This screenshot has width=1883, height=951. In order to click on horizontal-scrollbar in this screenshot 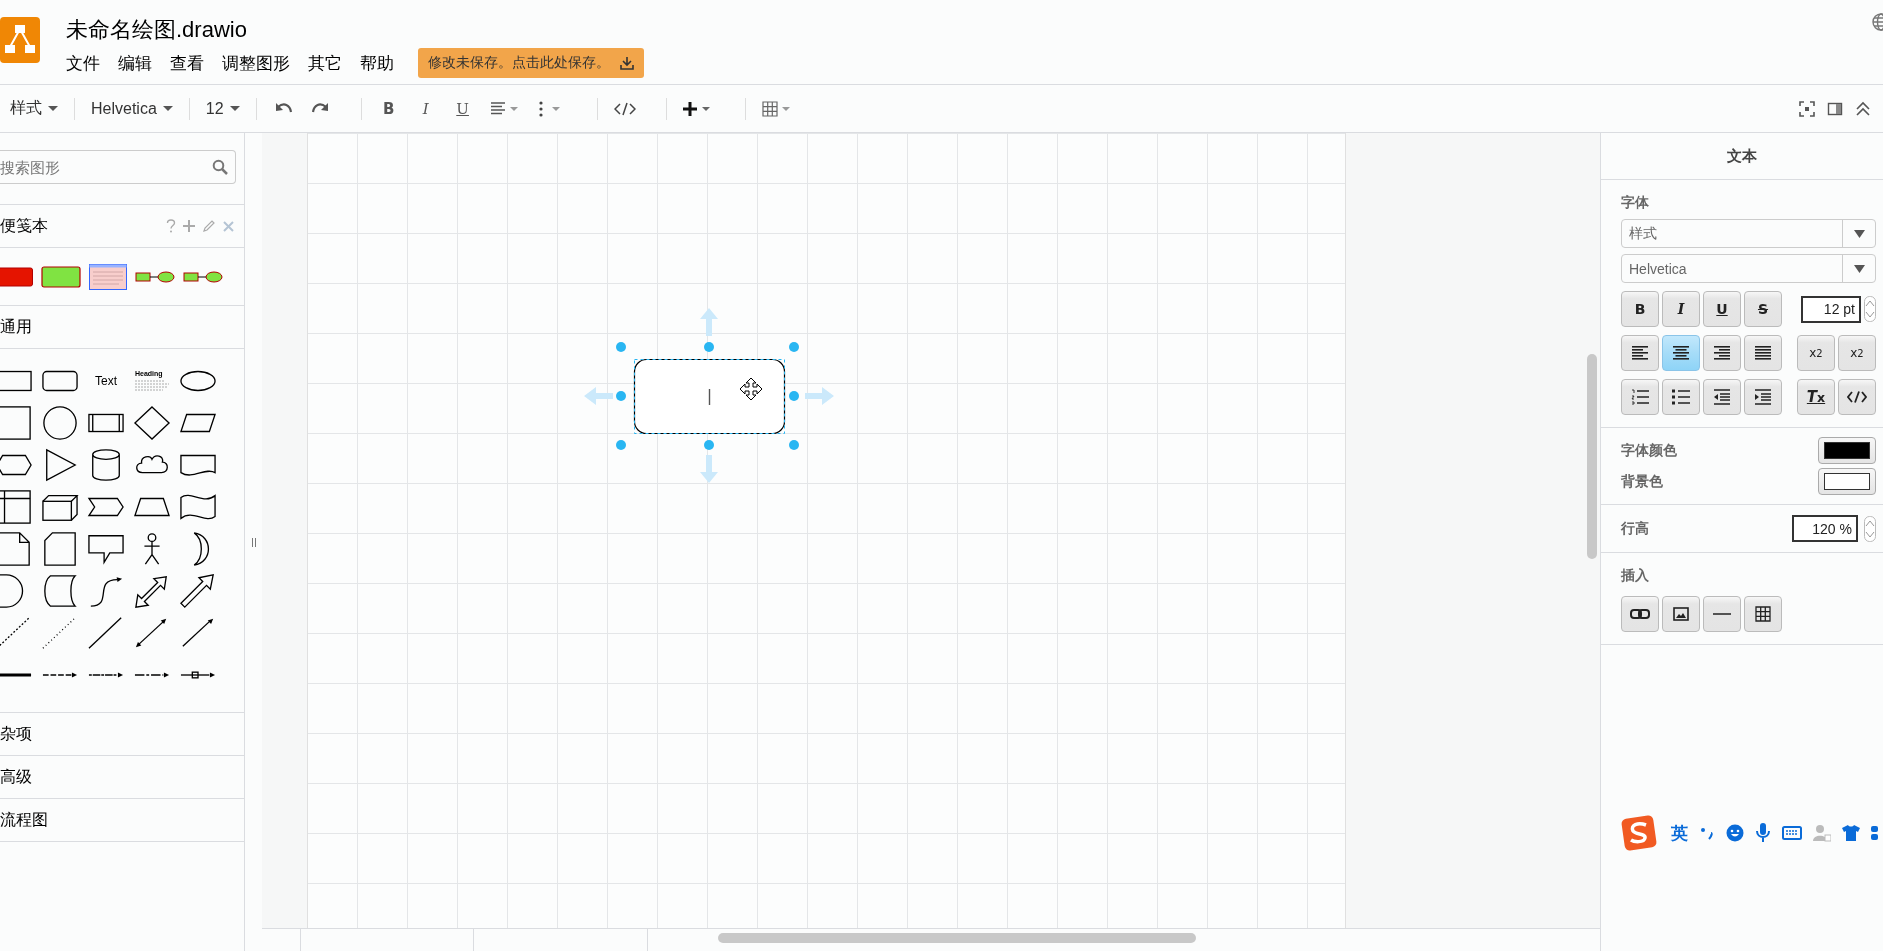, I will do `click(957, 938)`.